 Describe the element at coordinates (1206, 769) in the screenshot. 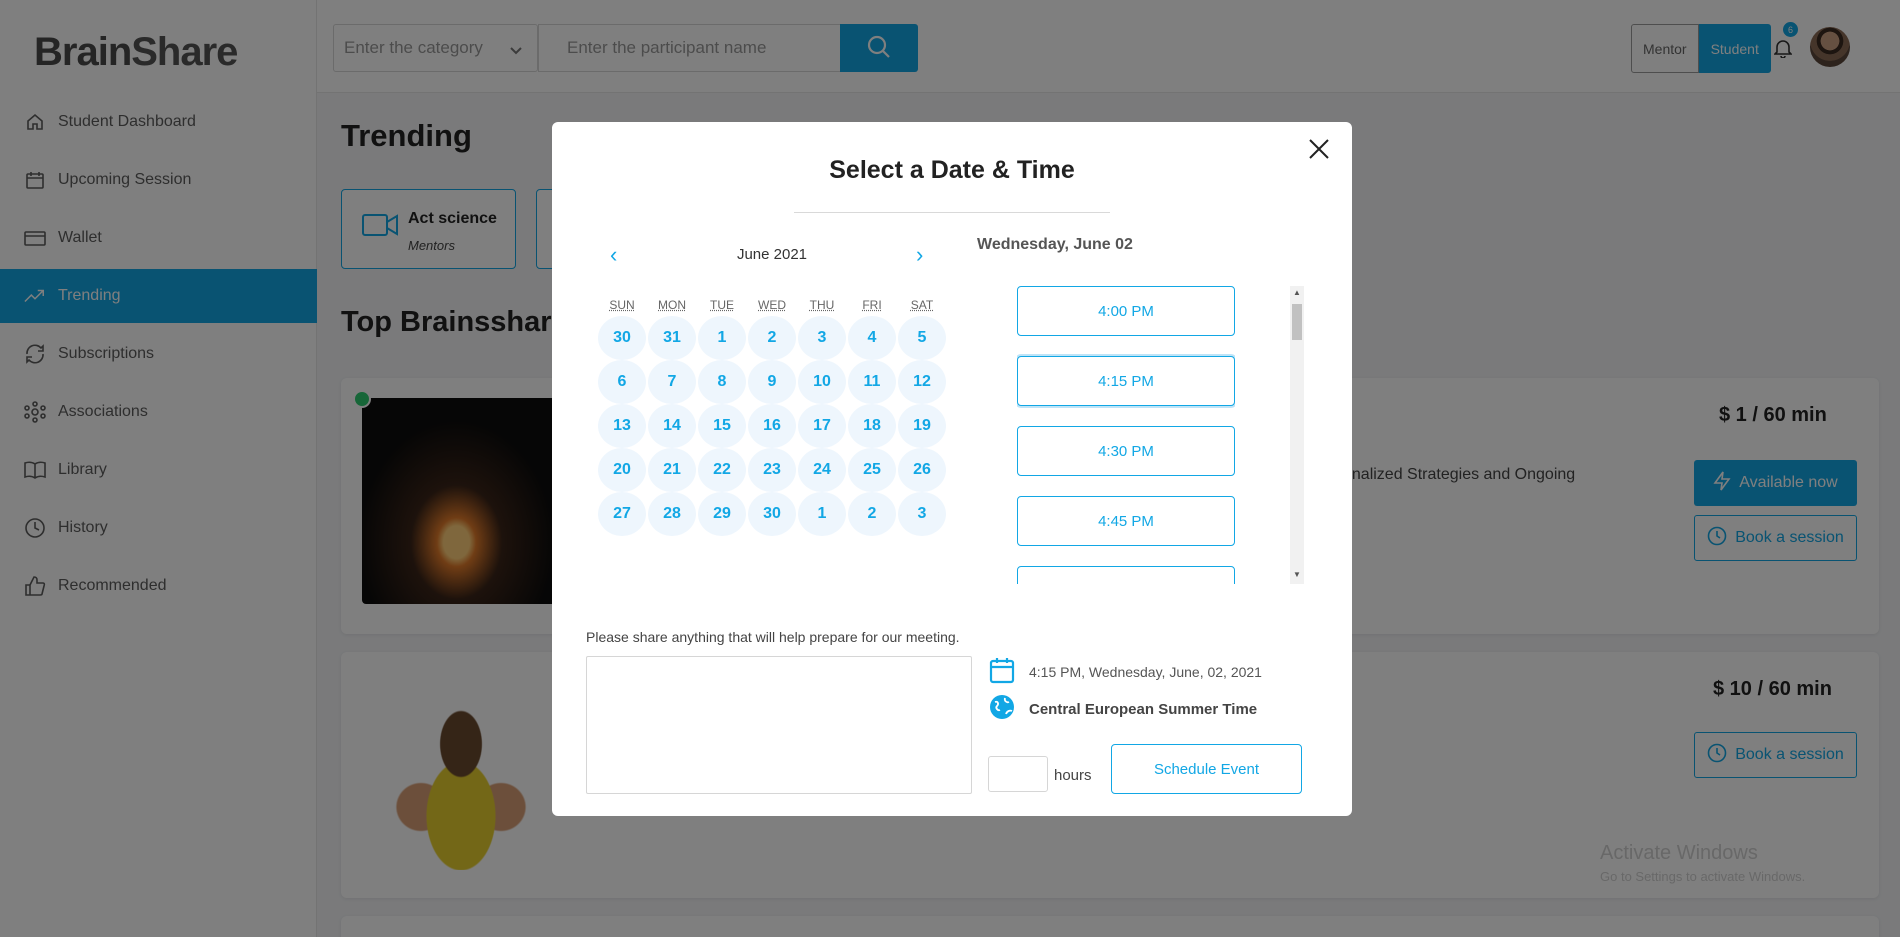

I see `schedule-event-button: Schedule Event` at that location.